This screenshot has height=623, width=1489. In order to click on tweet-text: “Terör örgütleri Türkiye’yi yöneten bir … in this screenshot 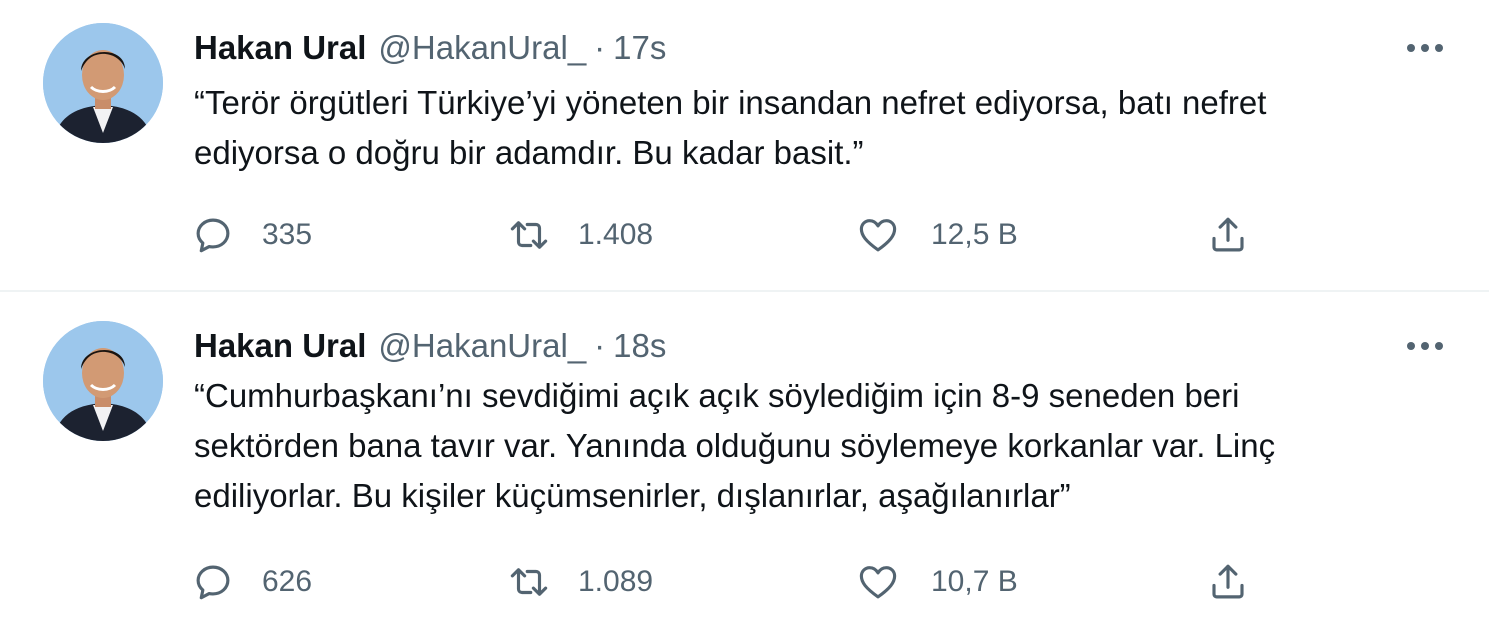, I will do `click(730, 127)`.